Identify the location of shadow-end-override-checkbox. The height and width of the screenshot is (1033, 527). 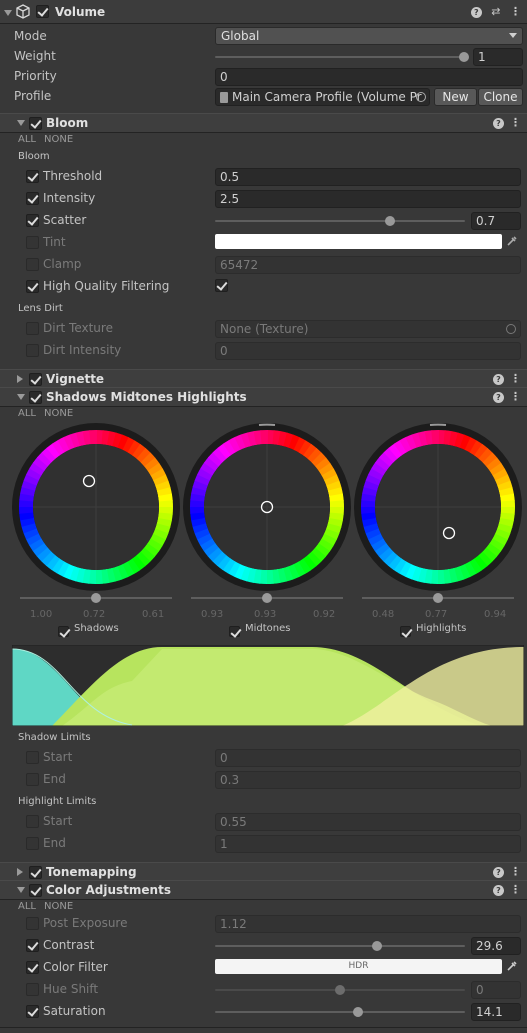
(32, 779).